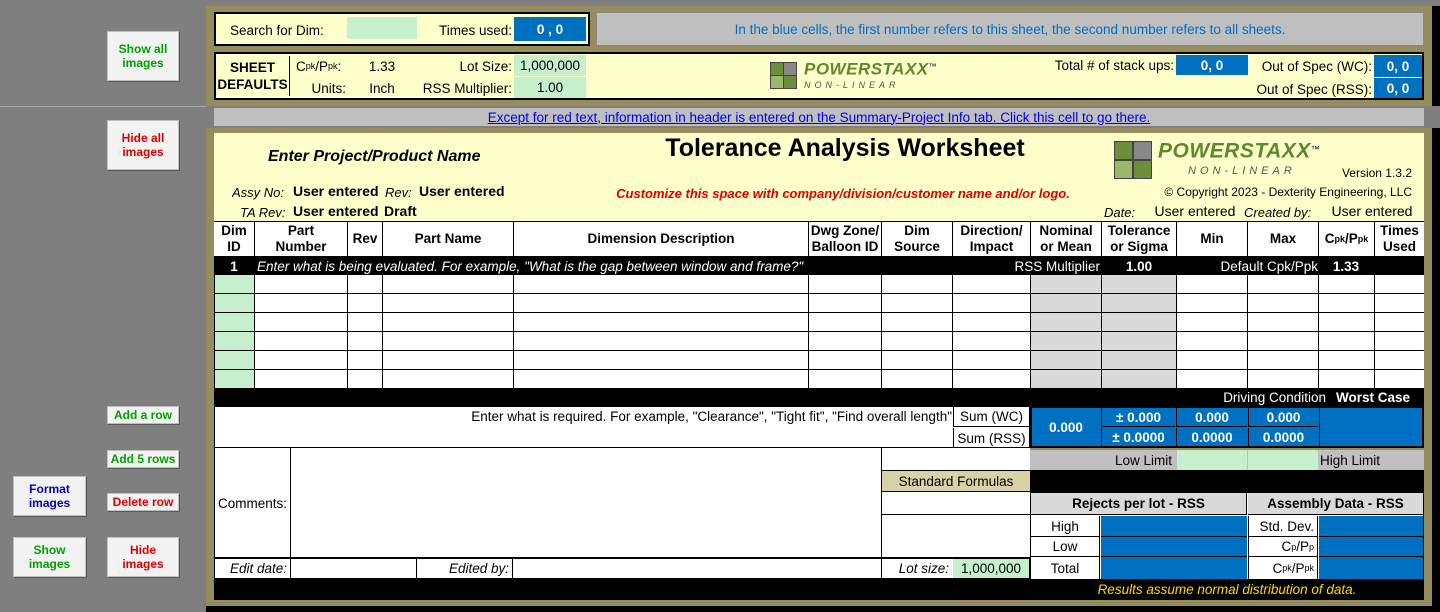  What do you see at coordinates (382, 88) in the screenshot?
I see `units-value: Inch` at bounding box center [382, 88].